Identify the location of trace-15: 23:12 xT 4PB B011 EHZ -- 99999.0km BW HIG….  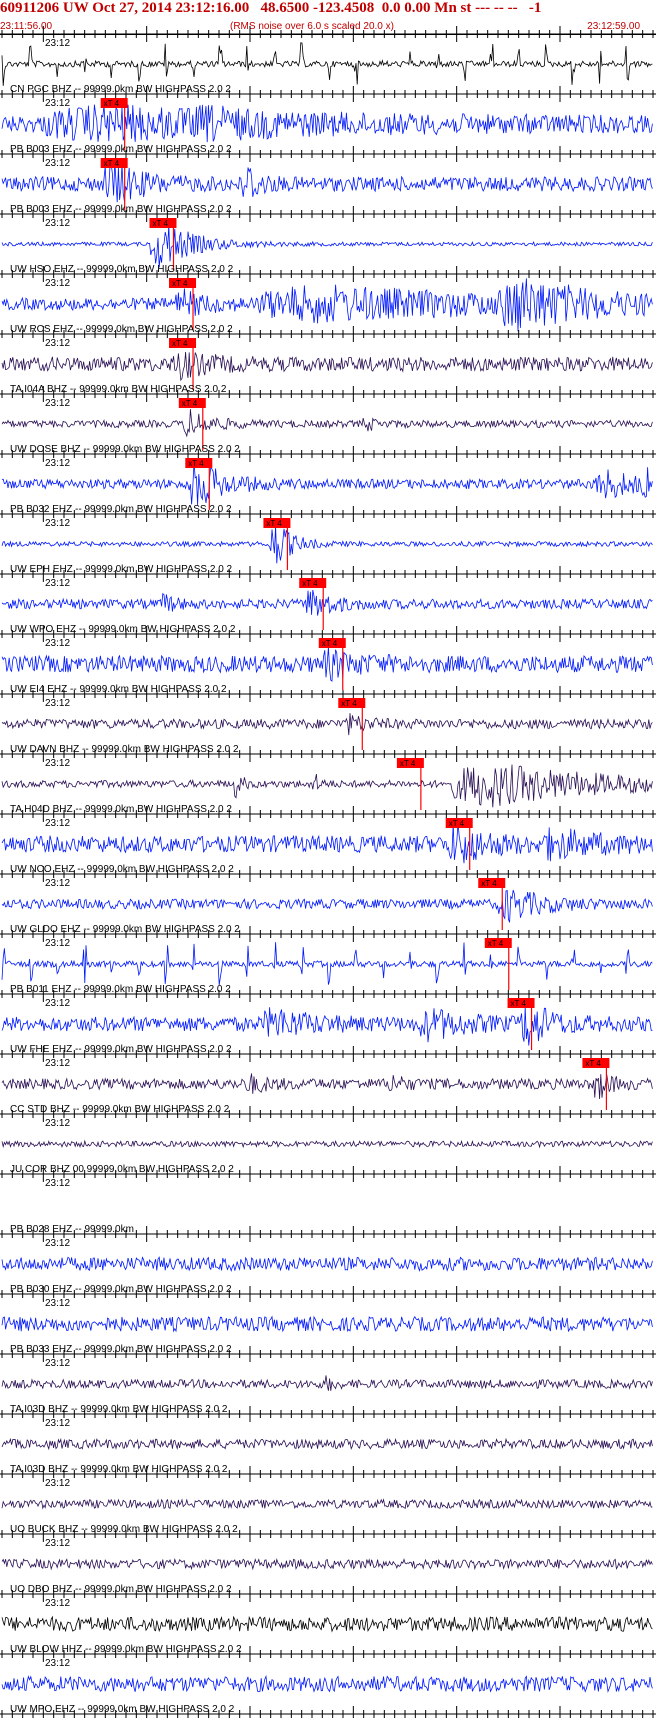
(328, 960).